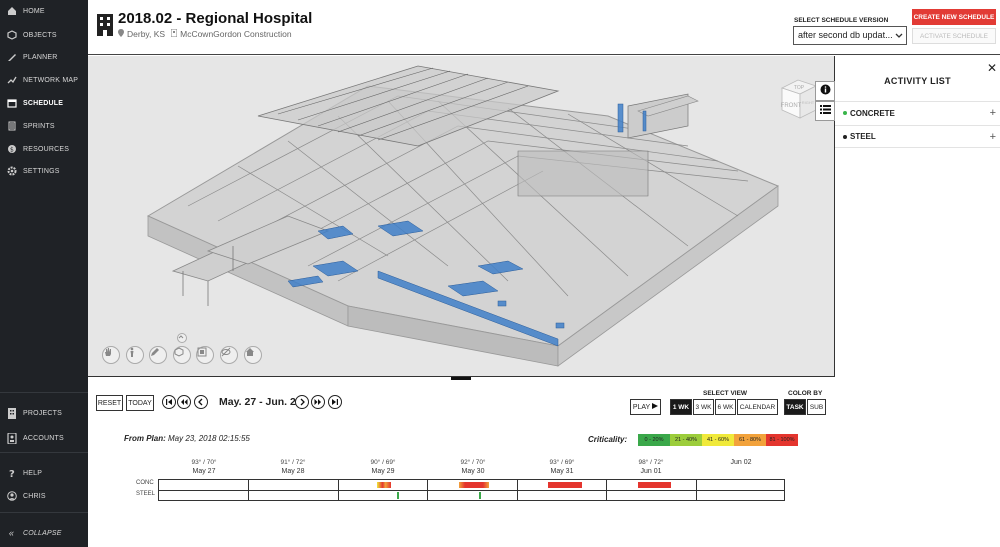 The image size is (1000, 547). Describe the element at coordinates (808, 102) in the screenshot. I see `cube-right-label: RIGHT` at that location.